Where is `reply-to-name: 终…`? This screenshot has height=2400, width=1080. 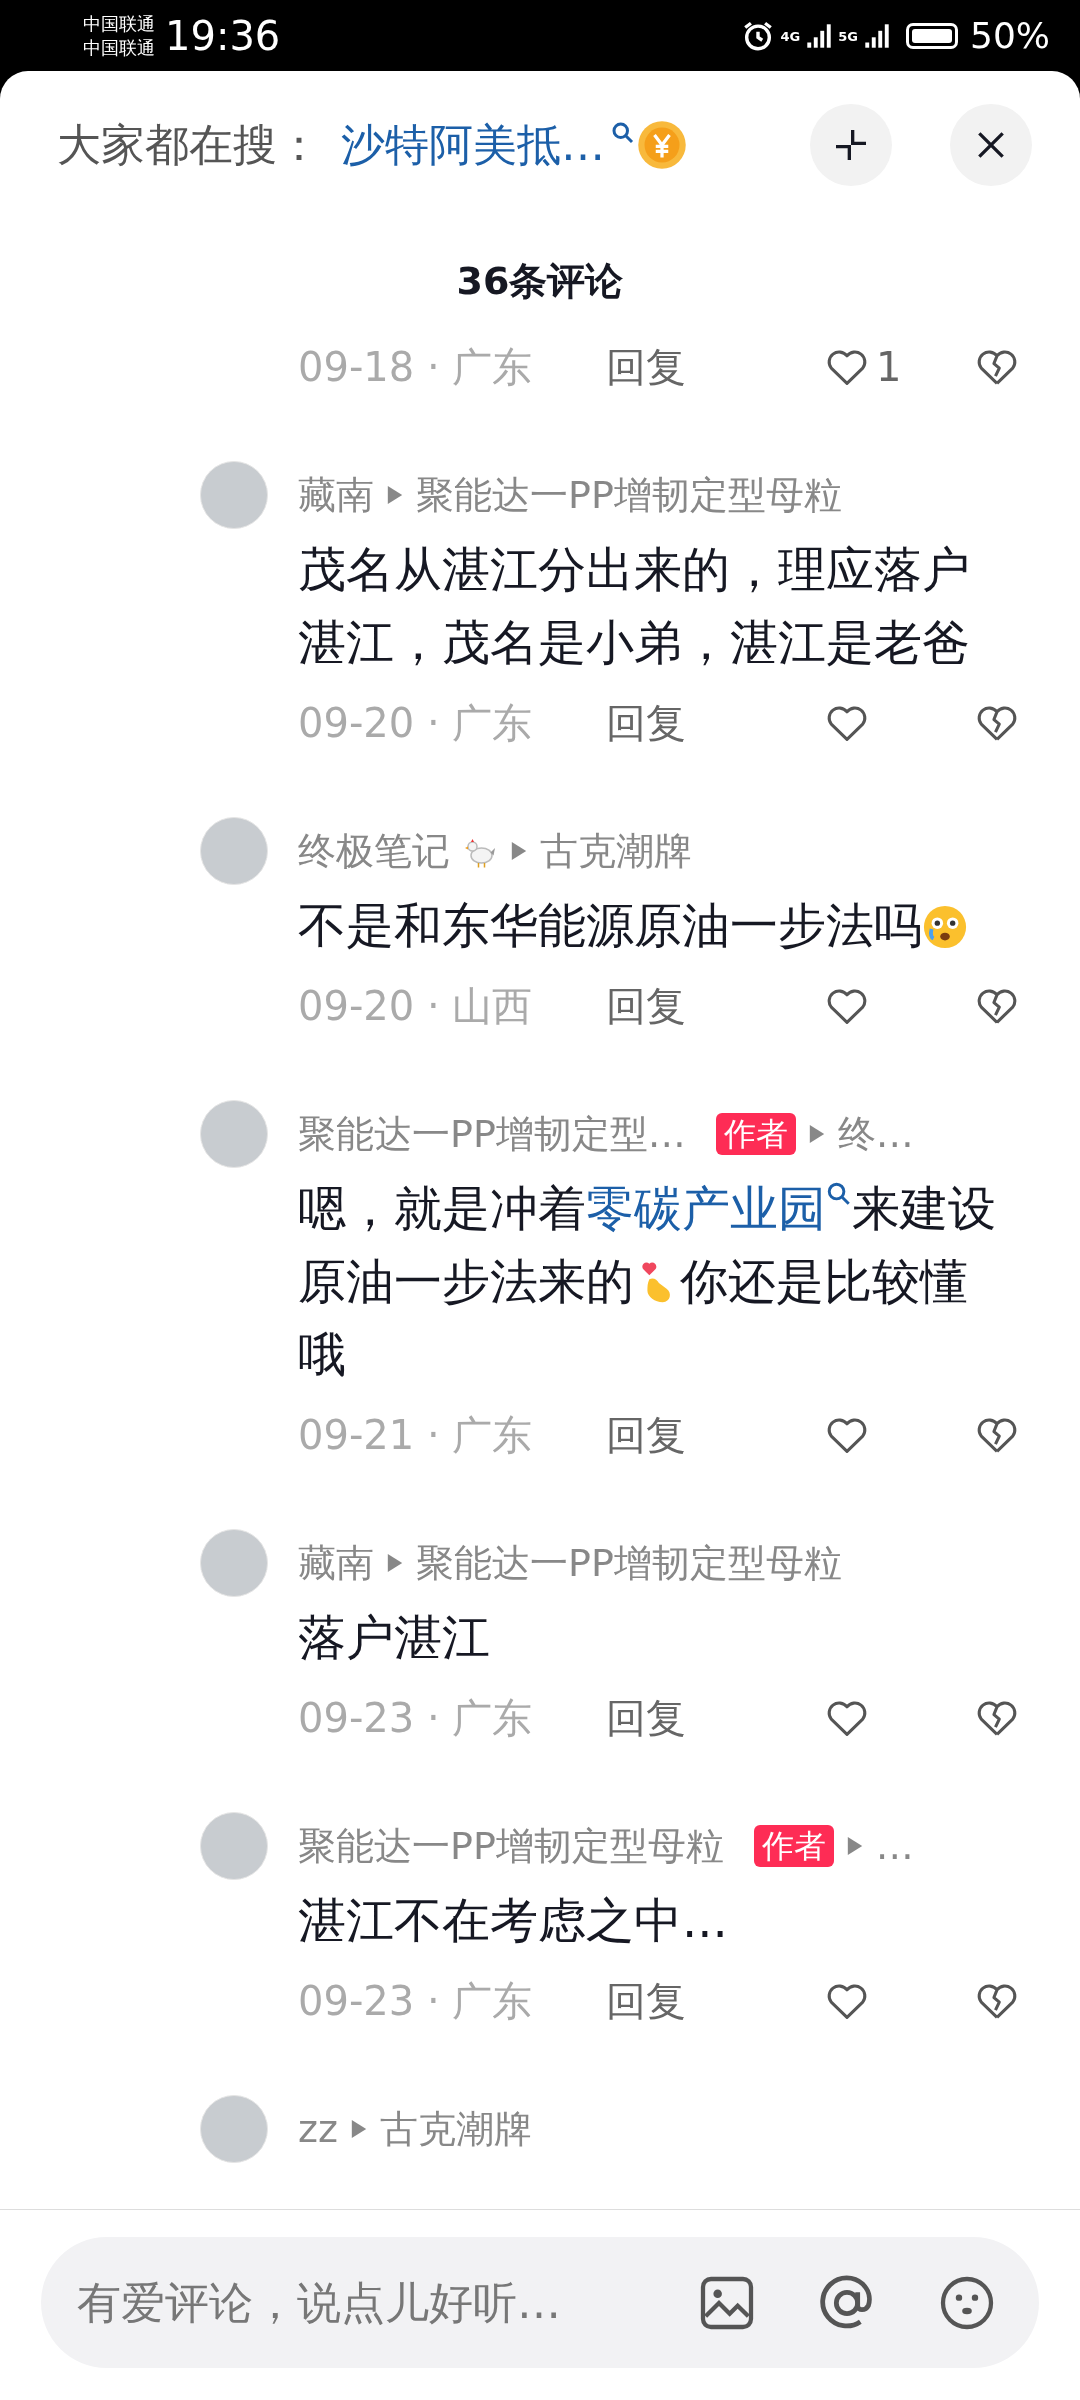 reply-to-name: 终… is located at coordinates (875, 1134).